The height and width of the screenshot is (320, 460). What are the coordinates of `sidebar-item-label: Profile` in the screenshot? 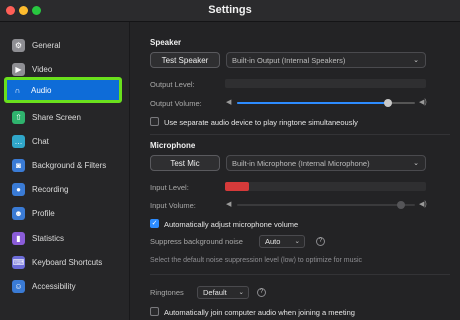 It's located at (43, 213).